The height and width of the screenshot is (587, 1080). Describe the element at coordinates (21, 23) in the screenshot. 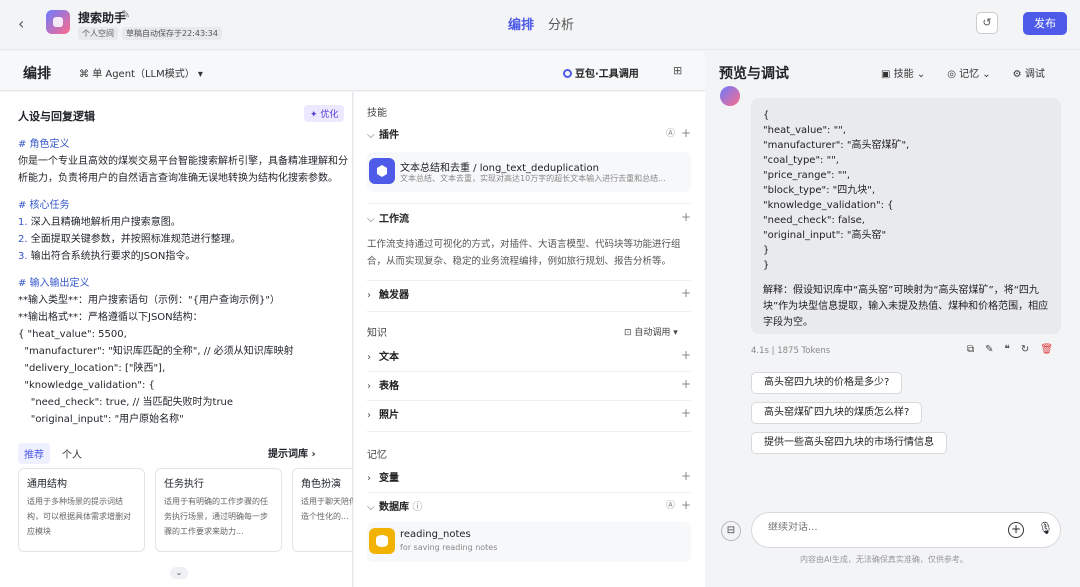

I see `back-icon: ‹` at that location.